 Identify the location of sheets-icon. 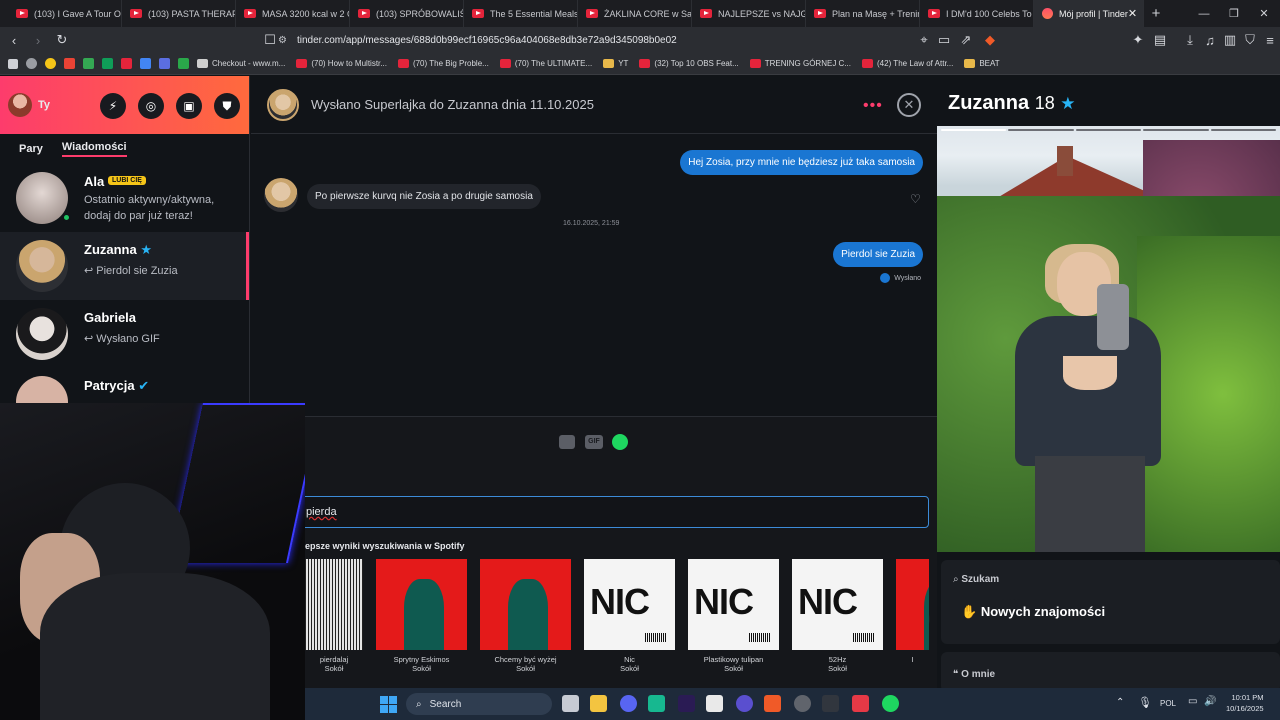
(107, 63).